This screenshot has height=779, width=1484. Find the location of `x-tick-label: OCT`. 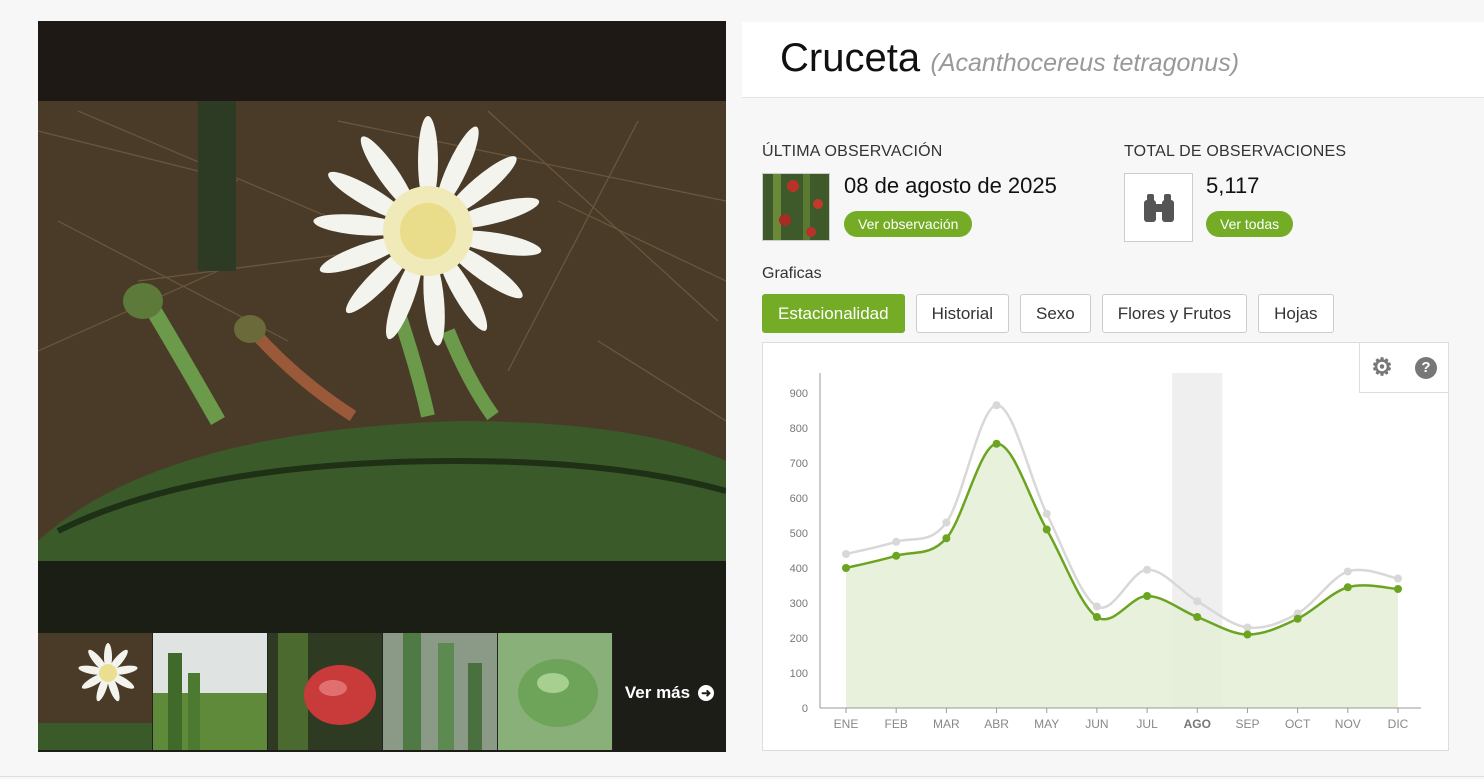

x-tick-label: OCT is located at coordinates (1298, 724).